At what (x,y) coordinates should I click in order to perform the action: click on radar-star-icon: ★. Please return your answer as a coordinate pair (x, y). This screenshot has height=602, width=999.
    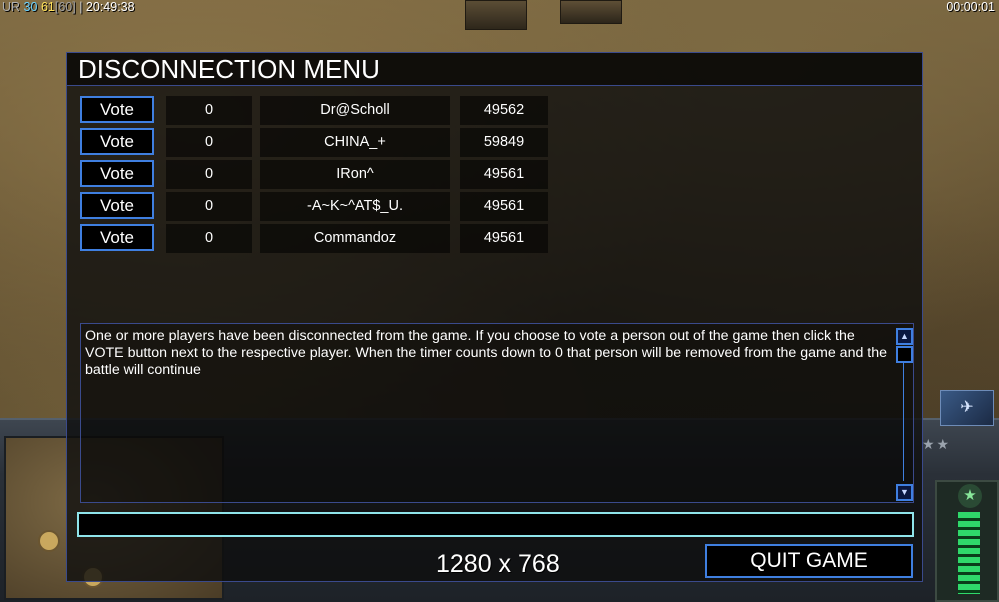
    Looking at the image, I should click on (970, 496).